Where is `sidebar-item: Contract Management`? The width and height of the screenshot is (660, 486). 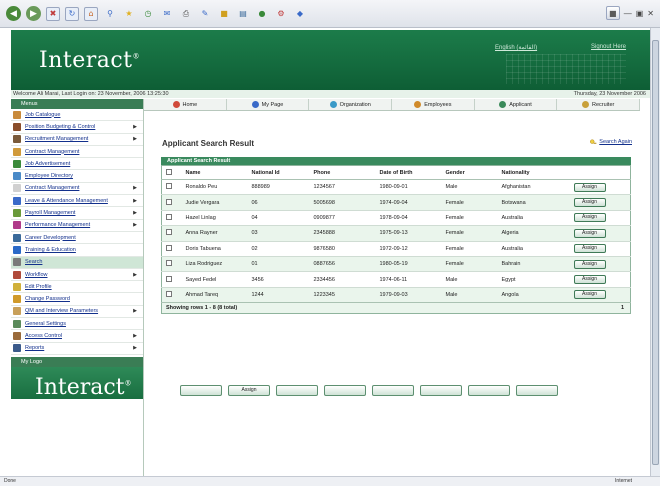
sidebar-item: Contract Management is located at coordinates (77, 152).